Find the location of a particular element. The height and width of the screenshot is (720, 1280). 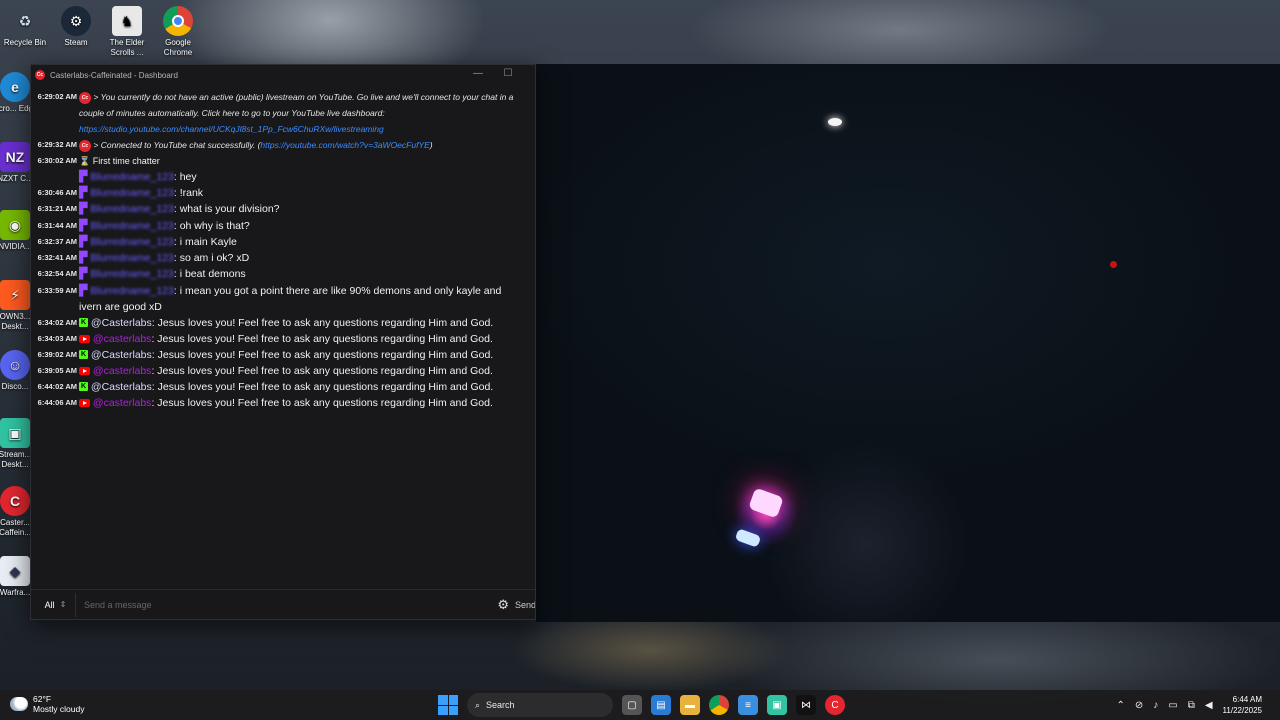

message-timestamp: 6:39:02 AM is located at coordinates (57, 354).